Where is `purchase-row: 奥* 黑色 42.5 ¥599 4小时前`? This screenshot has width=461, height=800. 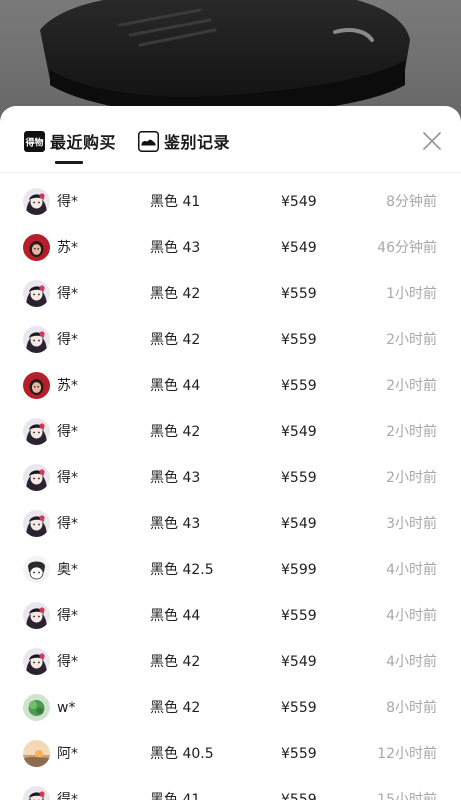 purchase-row: 奥* 黑色 42.5 ¥599 4小时前 is located at coordinates (230, 570).